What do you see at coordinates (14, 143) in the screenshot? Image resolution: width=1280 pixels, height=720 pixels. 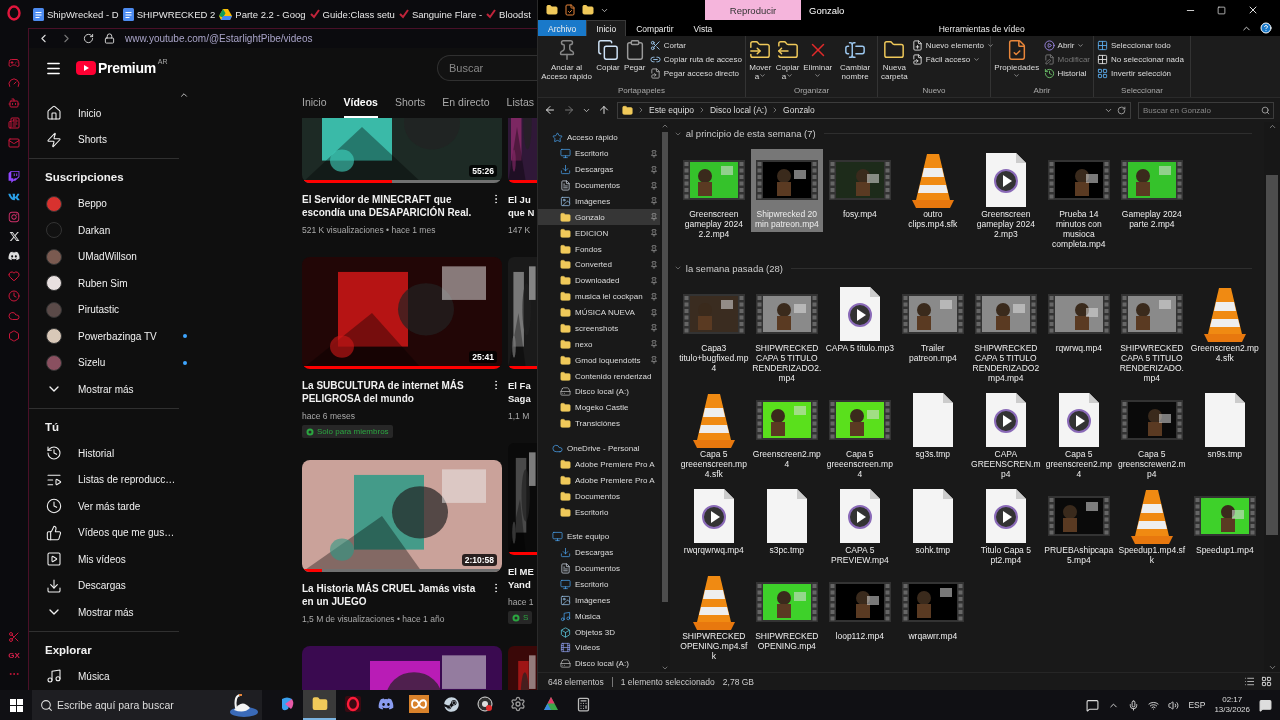 I see `mail-icon` at bounding box center [14, 143].